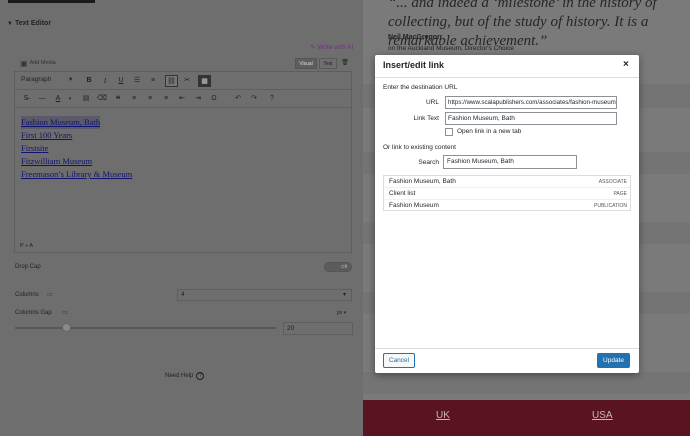 The image size is (690, 436). Describe the element at coordinates (27, 246) in the screenshot. I see `element-path: P » A` at that location.